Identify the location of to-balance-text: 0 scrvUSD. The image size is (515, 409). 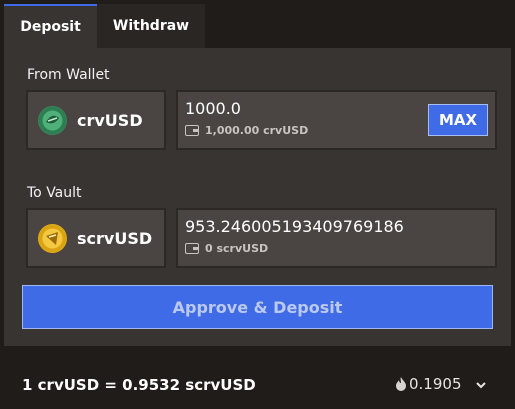
(237, 248).